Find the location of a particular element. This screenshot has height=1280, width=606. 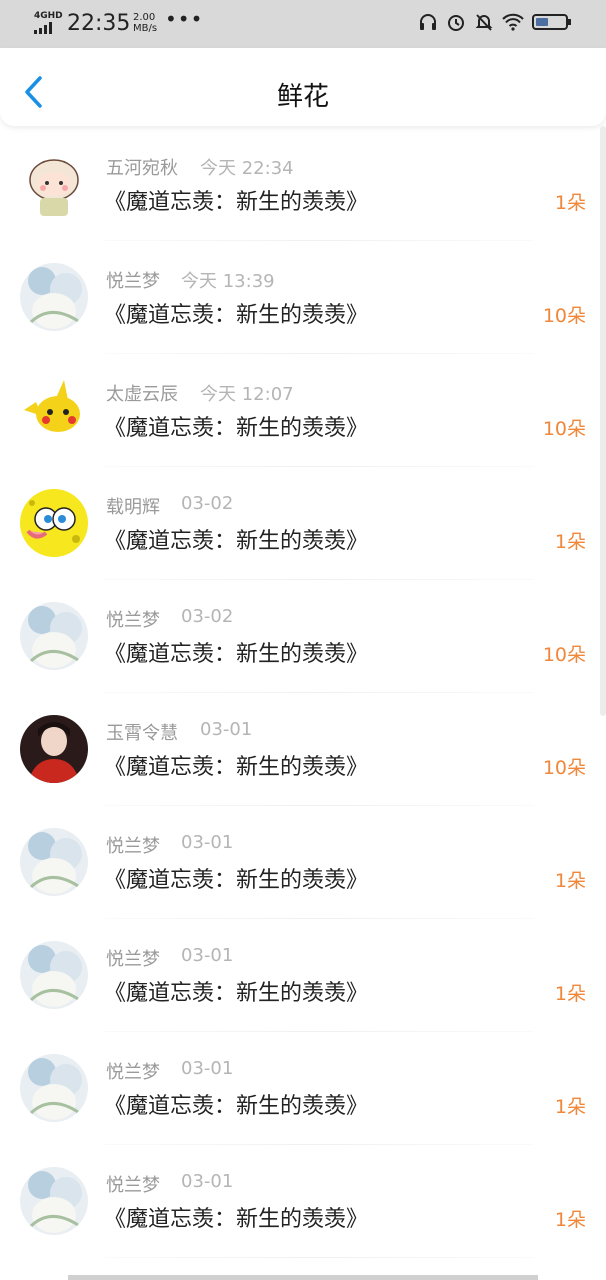

spongebob-icon is located at coordinates (54, 523).